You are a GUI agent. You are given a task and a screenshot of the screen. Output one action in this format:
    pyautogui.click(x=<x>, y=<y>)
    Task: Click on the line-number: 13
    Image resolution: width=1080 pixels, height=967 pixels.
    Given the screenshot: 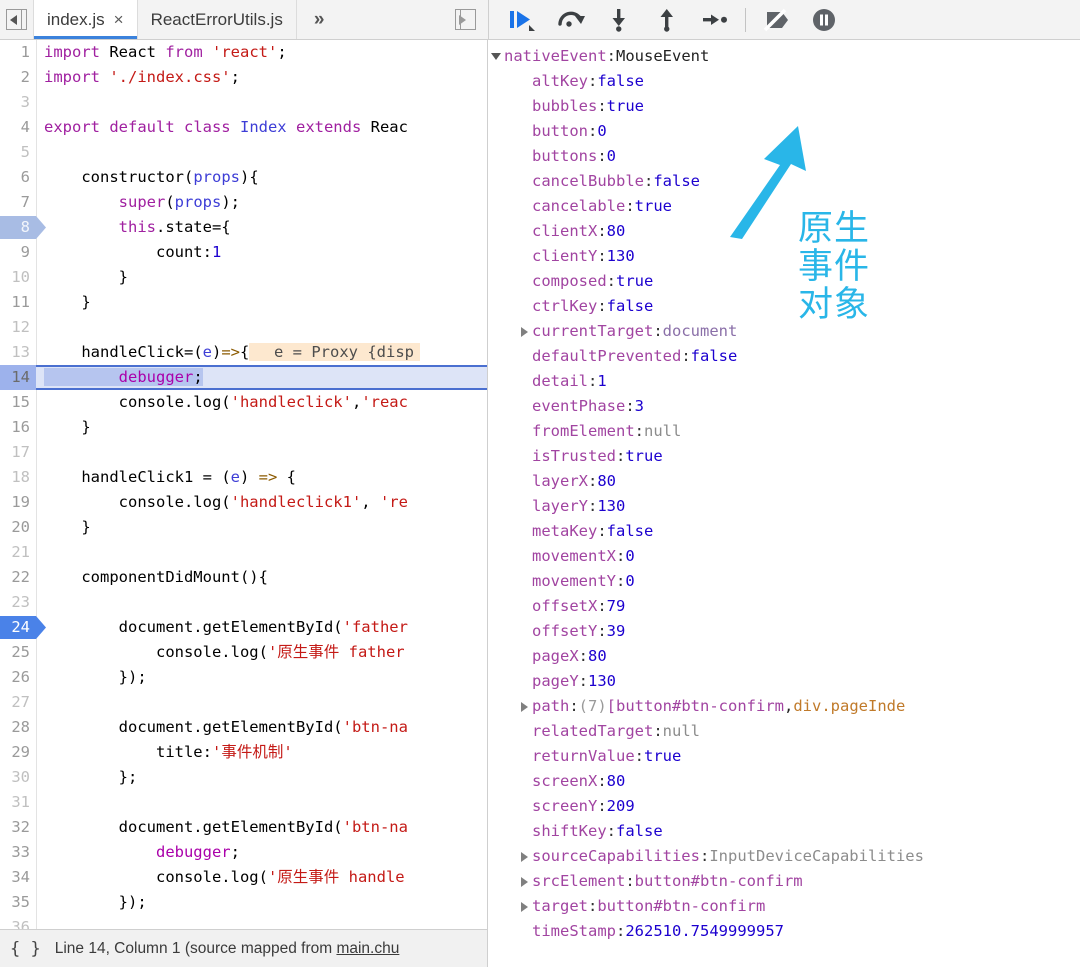 What is the action you would take?
    pyautogui.click(x=18, y=352)
    